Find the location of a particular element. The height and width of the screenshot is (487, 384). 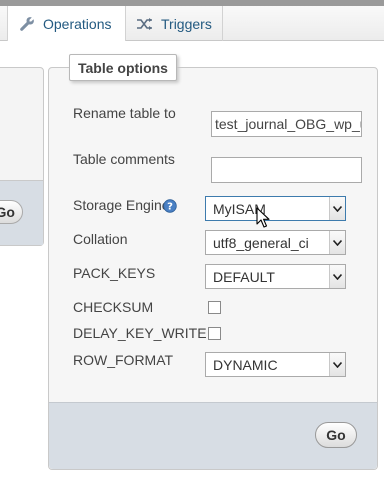

mouse-cursor-icon is located at coordinates (263, 217).